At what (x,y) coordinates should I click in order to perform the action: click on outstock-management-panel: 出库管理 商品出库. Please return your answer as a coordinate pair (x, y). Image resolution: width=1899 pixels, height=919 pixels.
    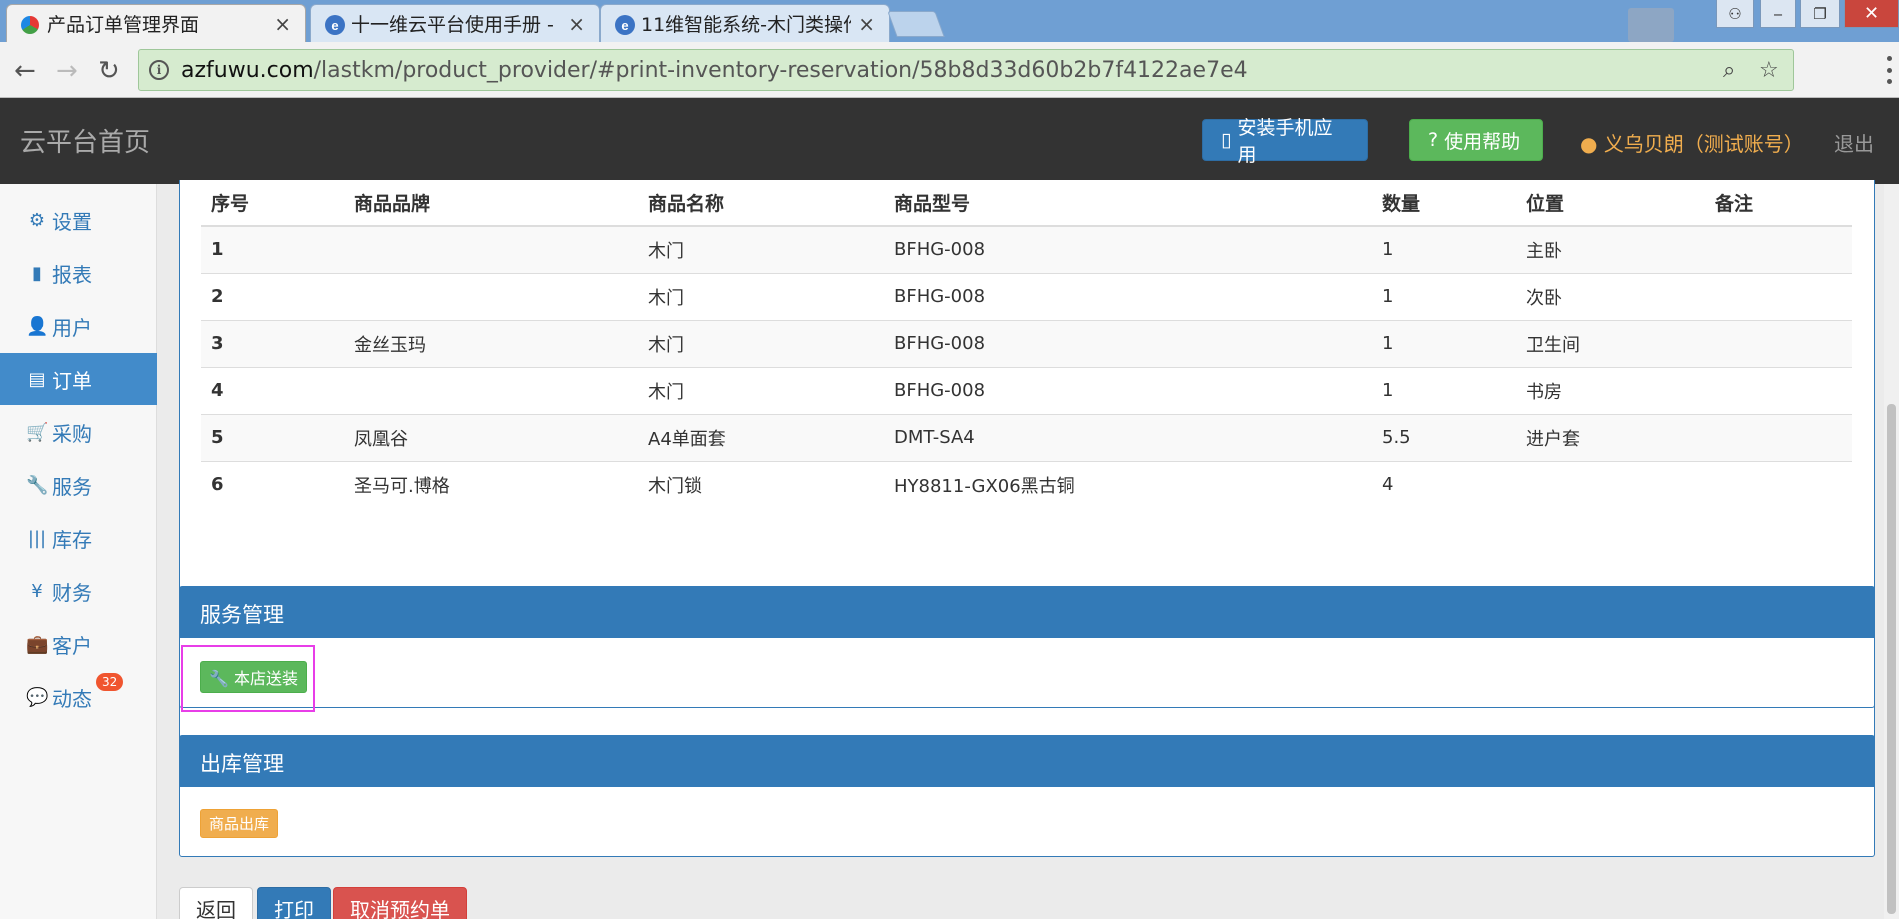
    Looking at the image, I should click on (1027, 796).